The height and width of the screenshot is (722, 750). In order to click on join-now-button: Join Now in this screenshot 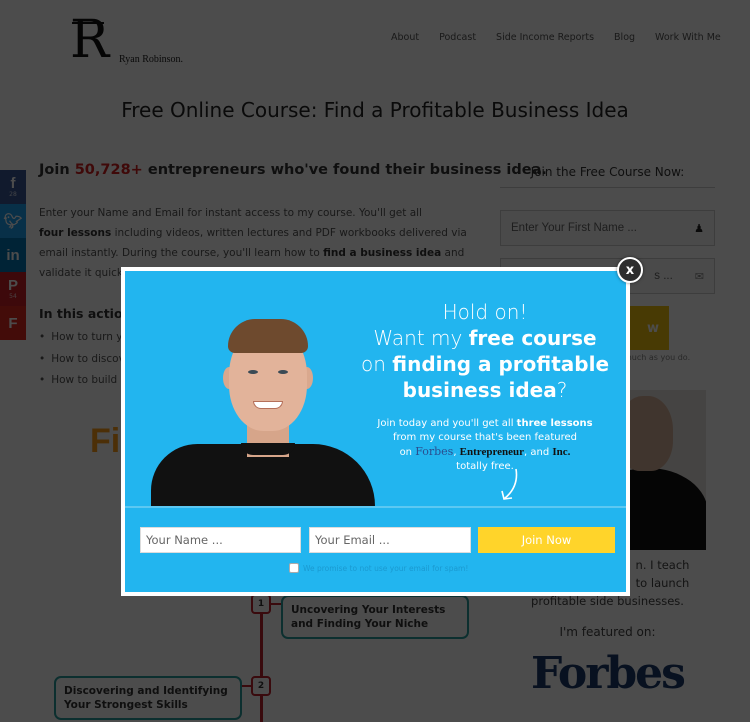, I will do `click(546, 540)`.